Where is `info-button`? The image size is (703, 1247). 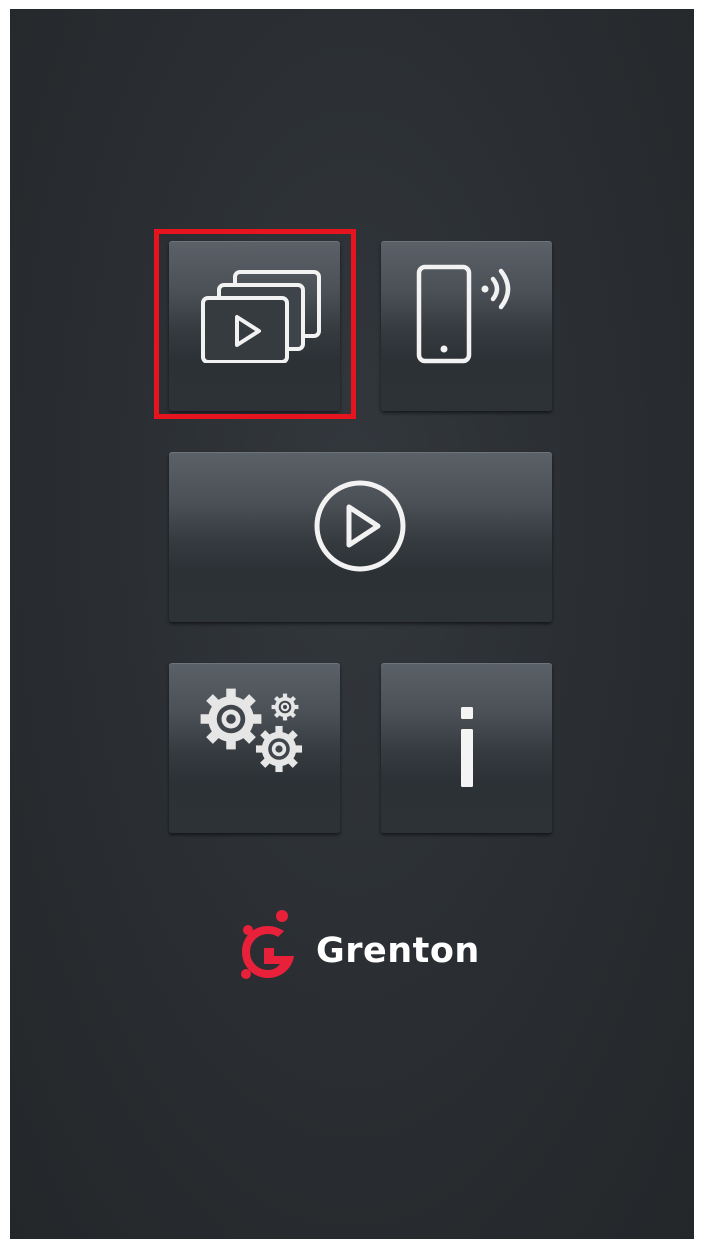
info-button is located at coordinates (466, 748).